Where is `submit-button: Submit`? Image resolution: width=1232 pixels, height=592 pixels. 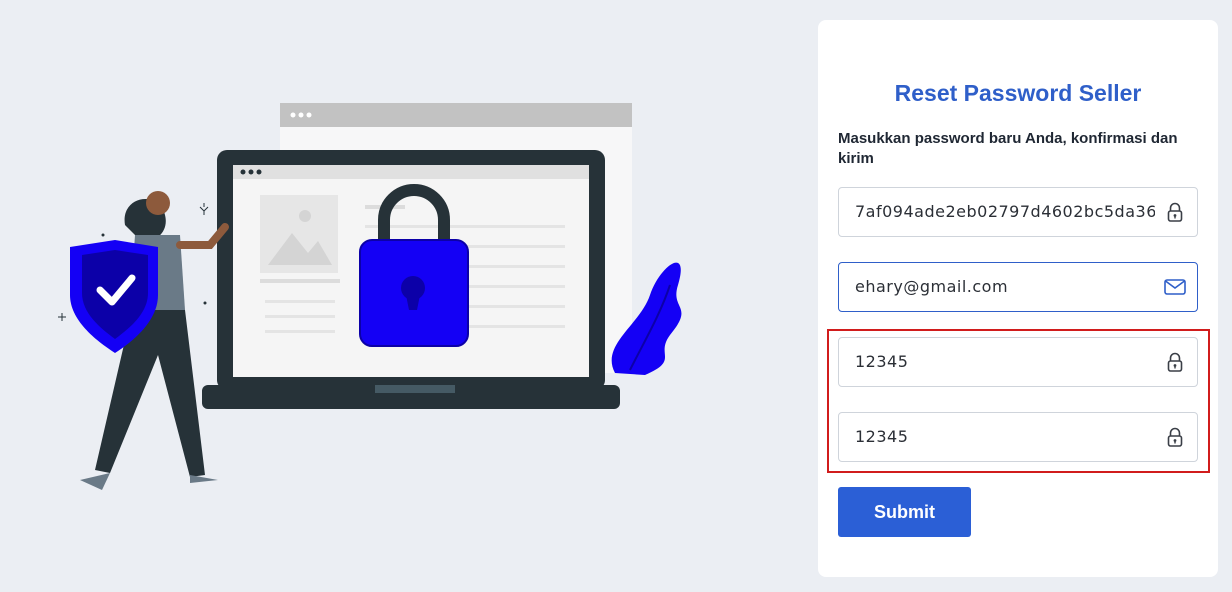 submit-button: Submit is located at coordinates (904, 512).